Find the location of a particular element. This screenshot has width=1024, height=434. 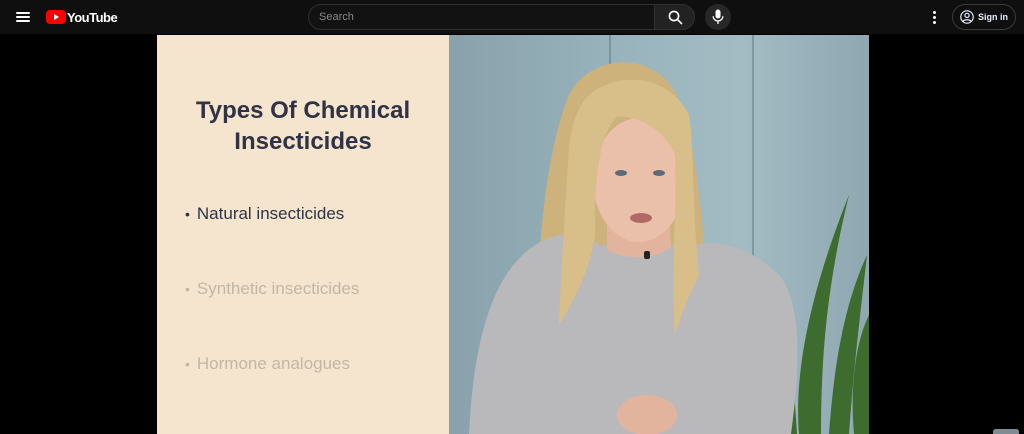

more-vert-icon is located at coordinates (934, 17).